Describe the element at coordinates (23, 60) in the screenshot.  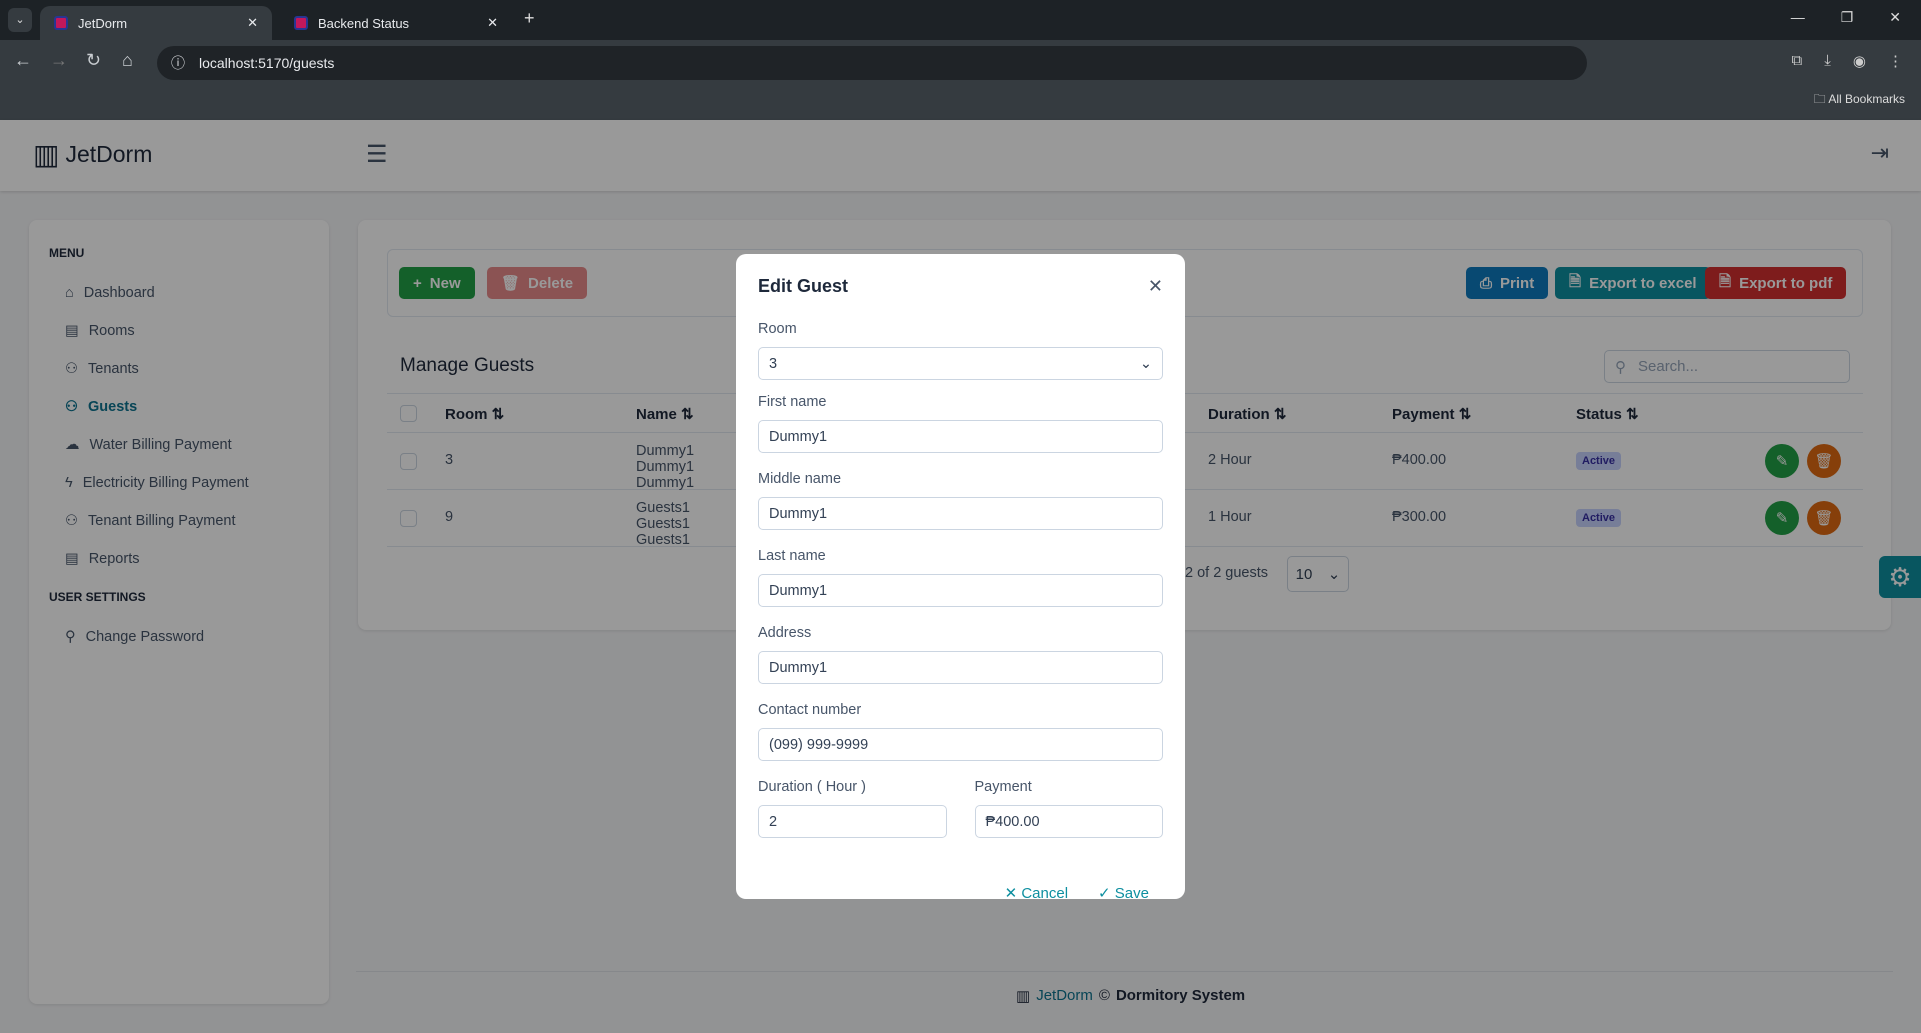
I see `back-icon: ←` at that location.